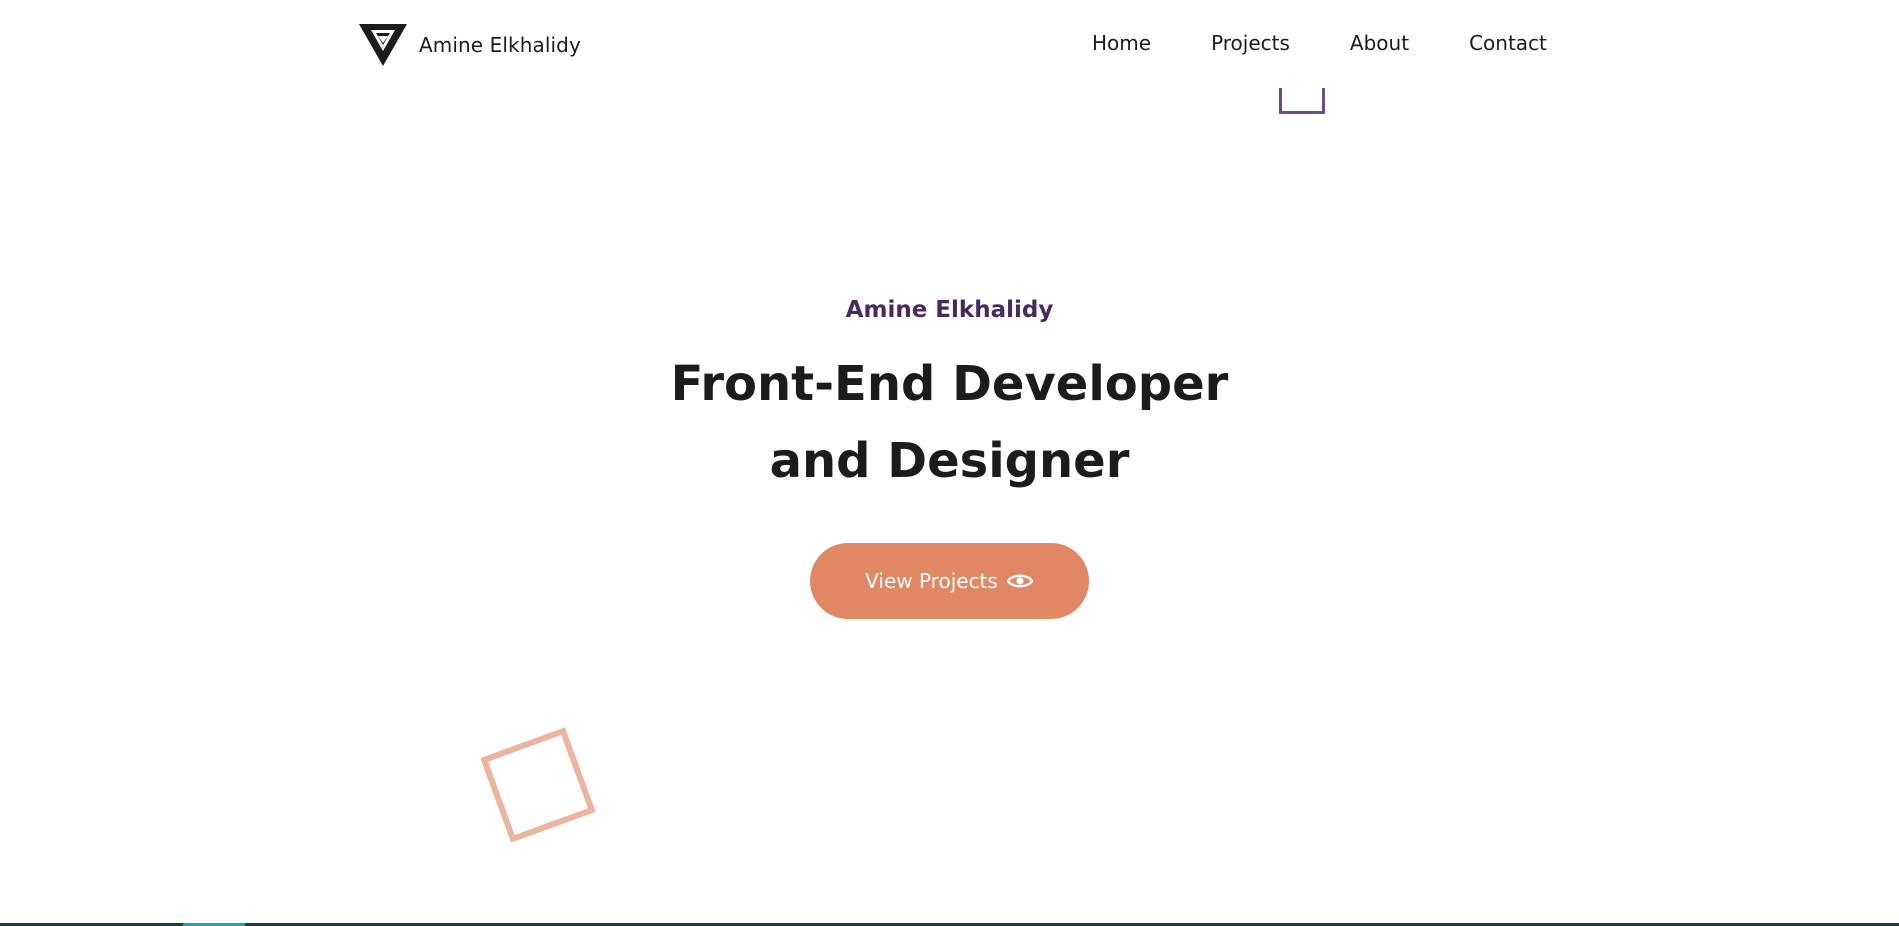 This screenshot has height=926, width=1899. Describe the element at coordinates (1319, 43) in the screenshot. I see `nav-links: Home Projects About Contact` at that location.